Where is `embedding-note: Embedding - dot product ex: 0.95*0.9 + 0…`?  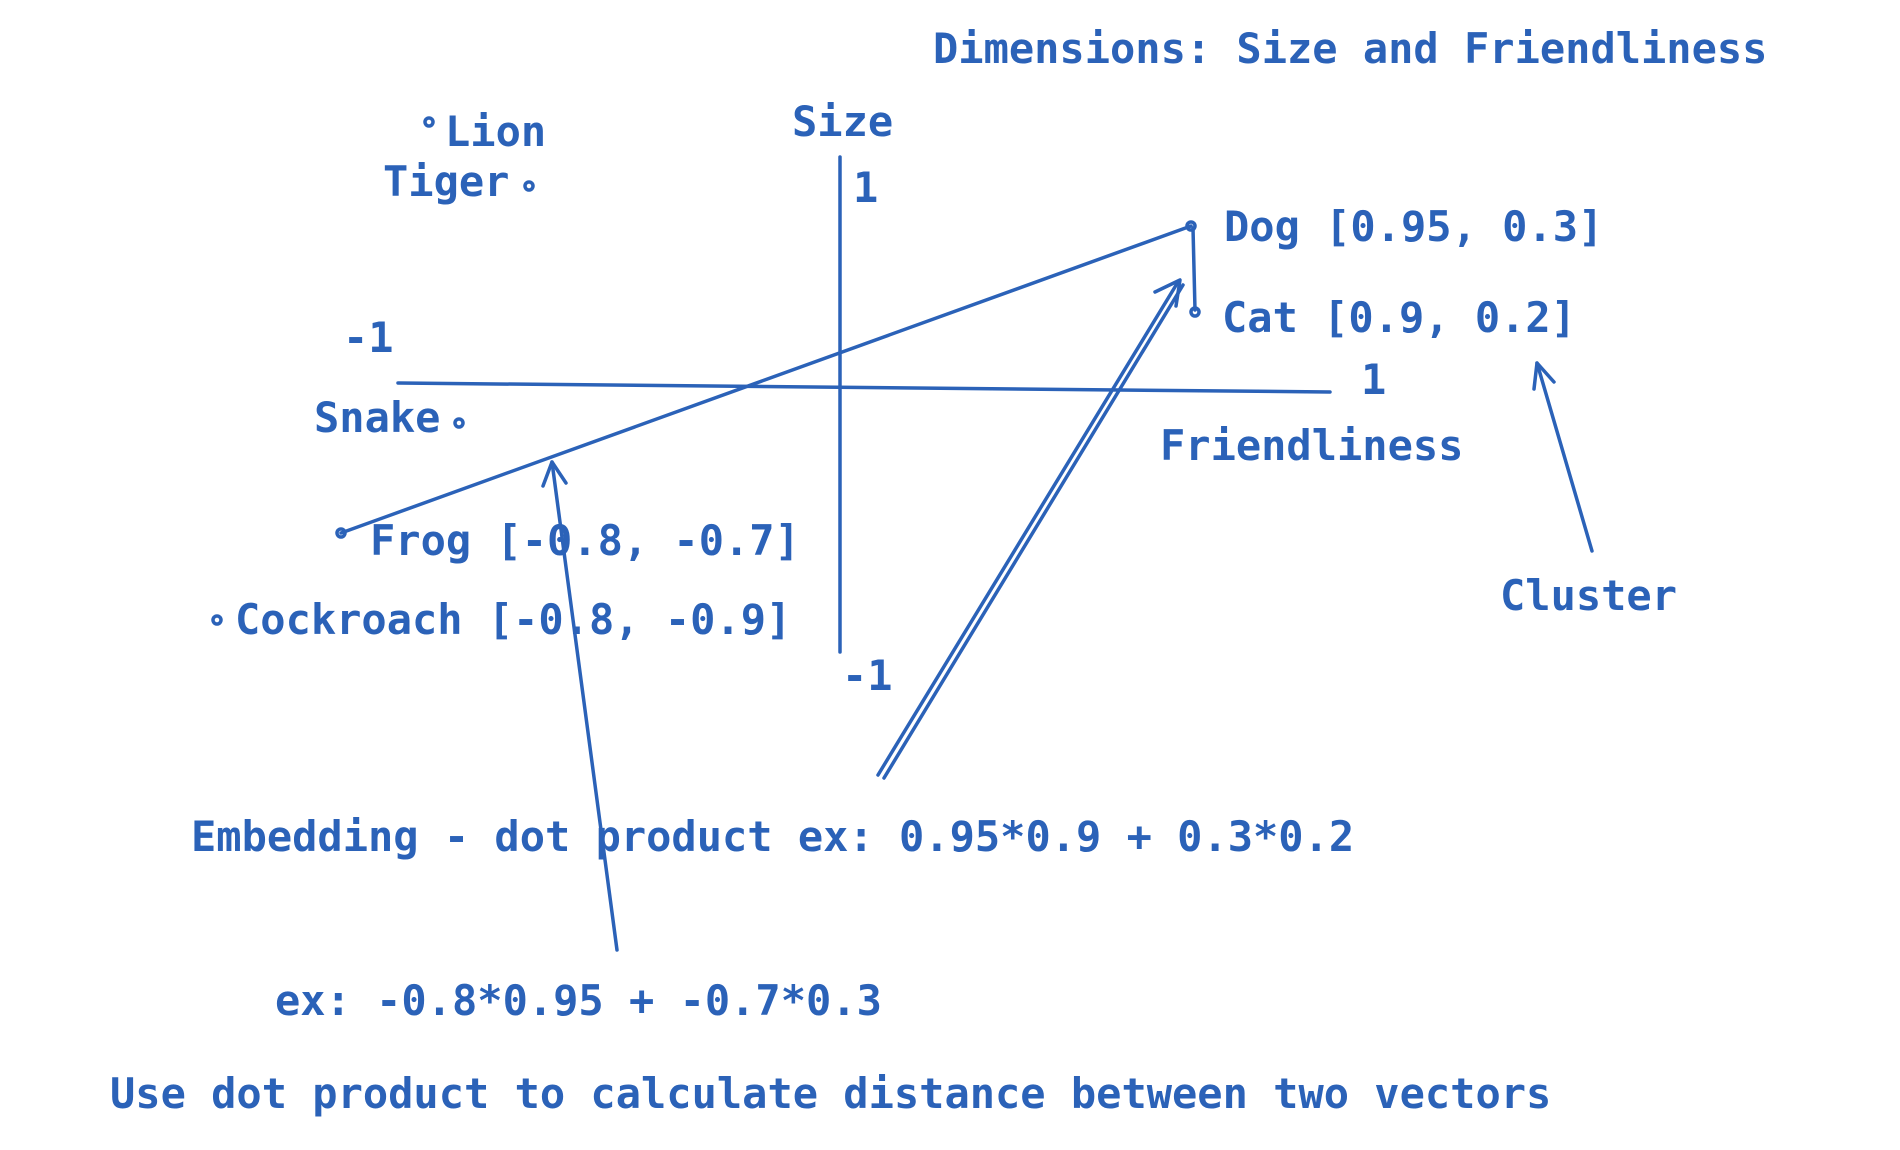
embedding-note: Embedding - dot product ex: 0.95*0.9 + 0… is located at coordinates (772, 836).